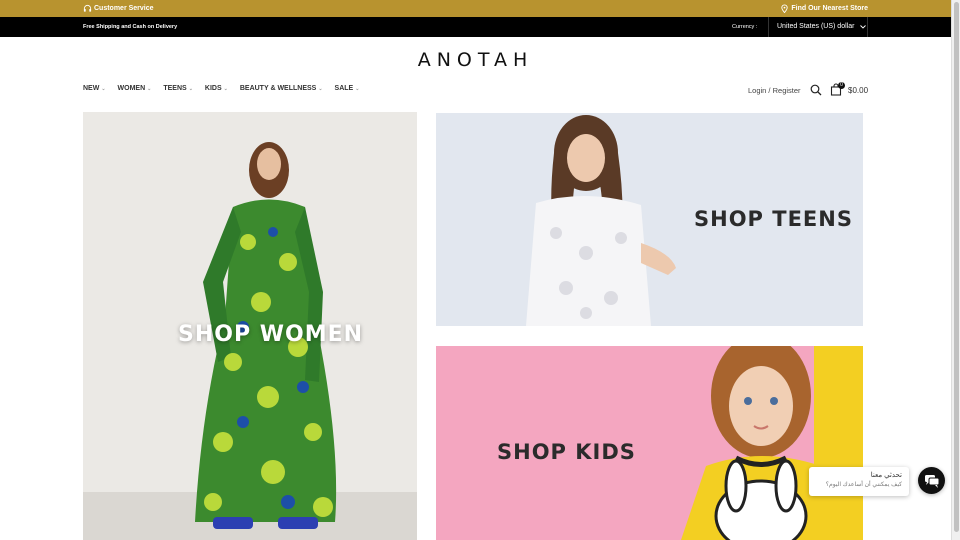 This screenshot has height=540, width=960. Describe the element at coordinates (130, 27) in the screenshot. I see `shipping-notice: Free Shipping and Cash on Delivery` at that location.